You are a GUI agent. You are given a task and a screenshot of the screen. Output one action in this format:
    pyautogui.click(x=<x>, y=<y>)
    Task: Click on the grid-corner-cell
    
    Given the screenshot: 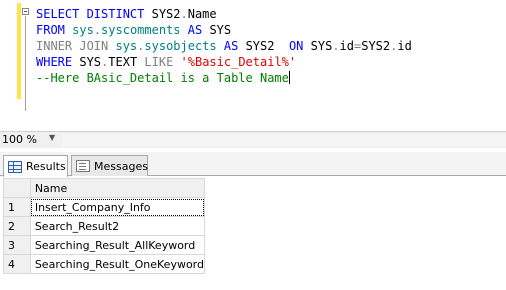 What is the action you would take?
    pyautogui.click(x=17, y=188)
    